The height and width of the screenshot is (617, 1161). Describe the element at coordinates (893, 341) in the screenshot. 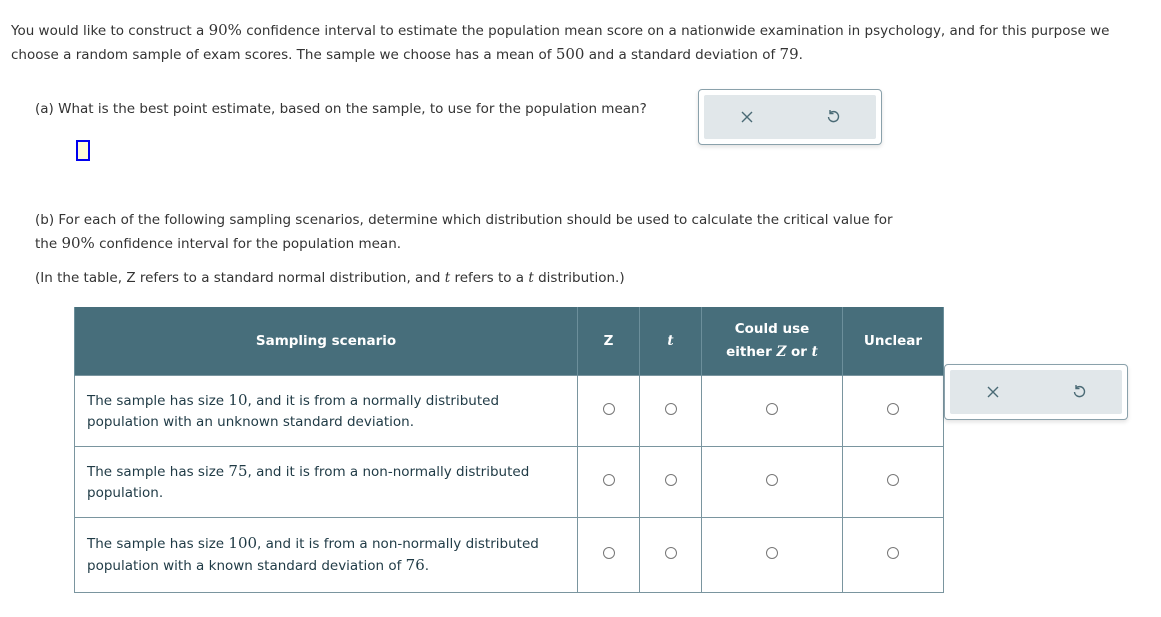

I see `header-unclear: Unclear` at that location.